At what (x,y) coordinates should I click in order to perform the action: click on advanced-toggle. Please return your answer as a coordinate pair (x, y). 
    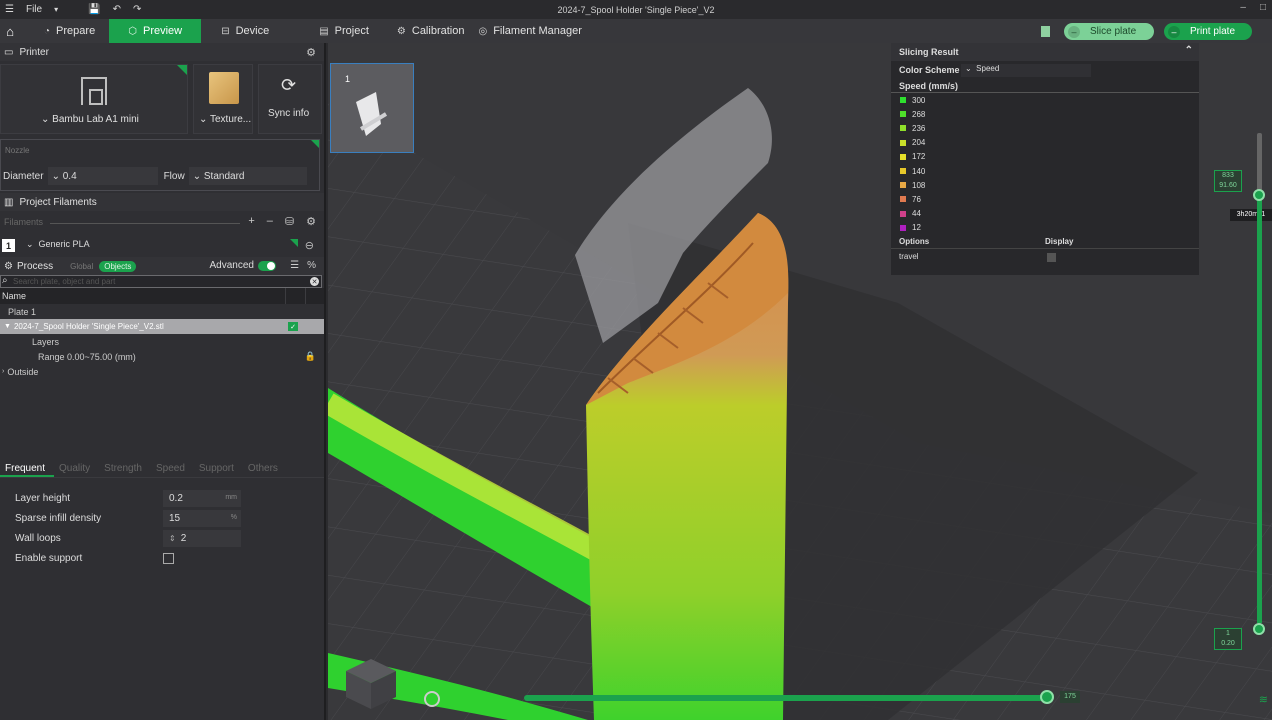
    Looking at the image, I should click on (267, 265).